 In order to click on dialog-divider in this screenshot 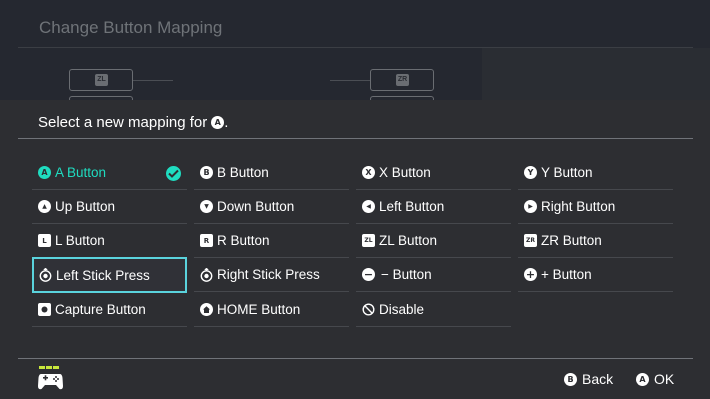, I will do `click(355, 138)`.